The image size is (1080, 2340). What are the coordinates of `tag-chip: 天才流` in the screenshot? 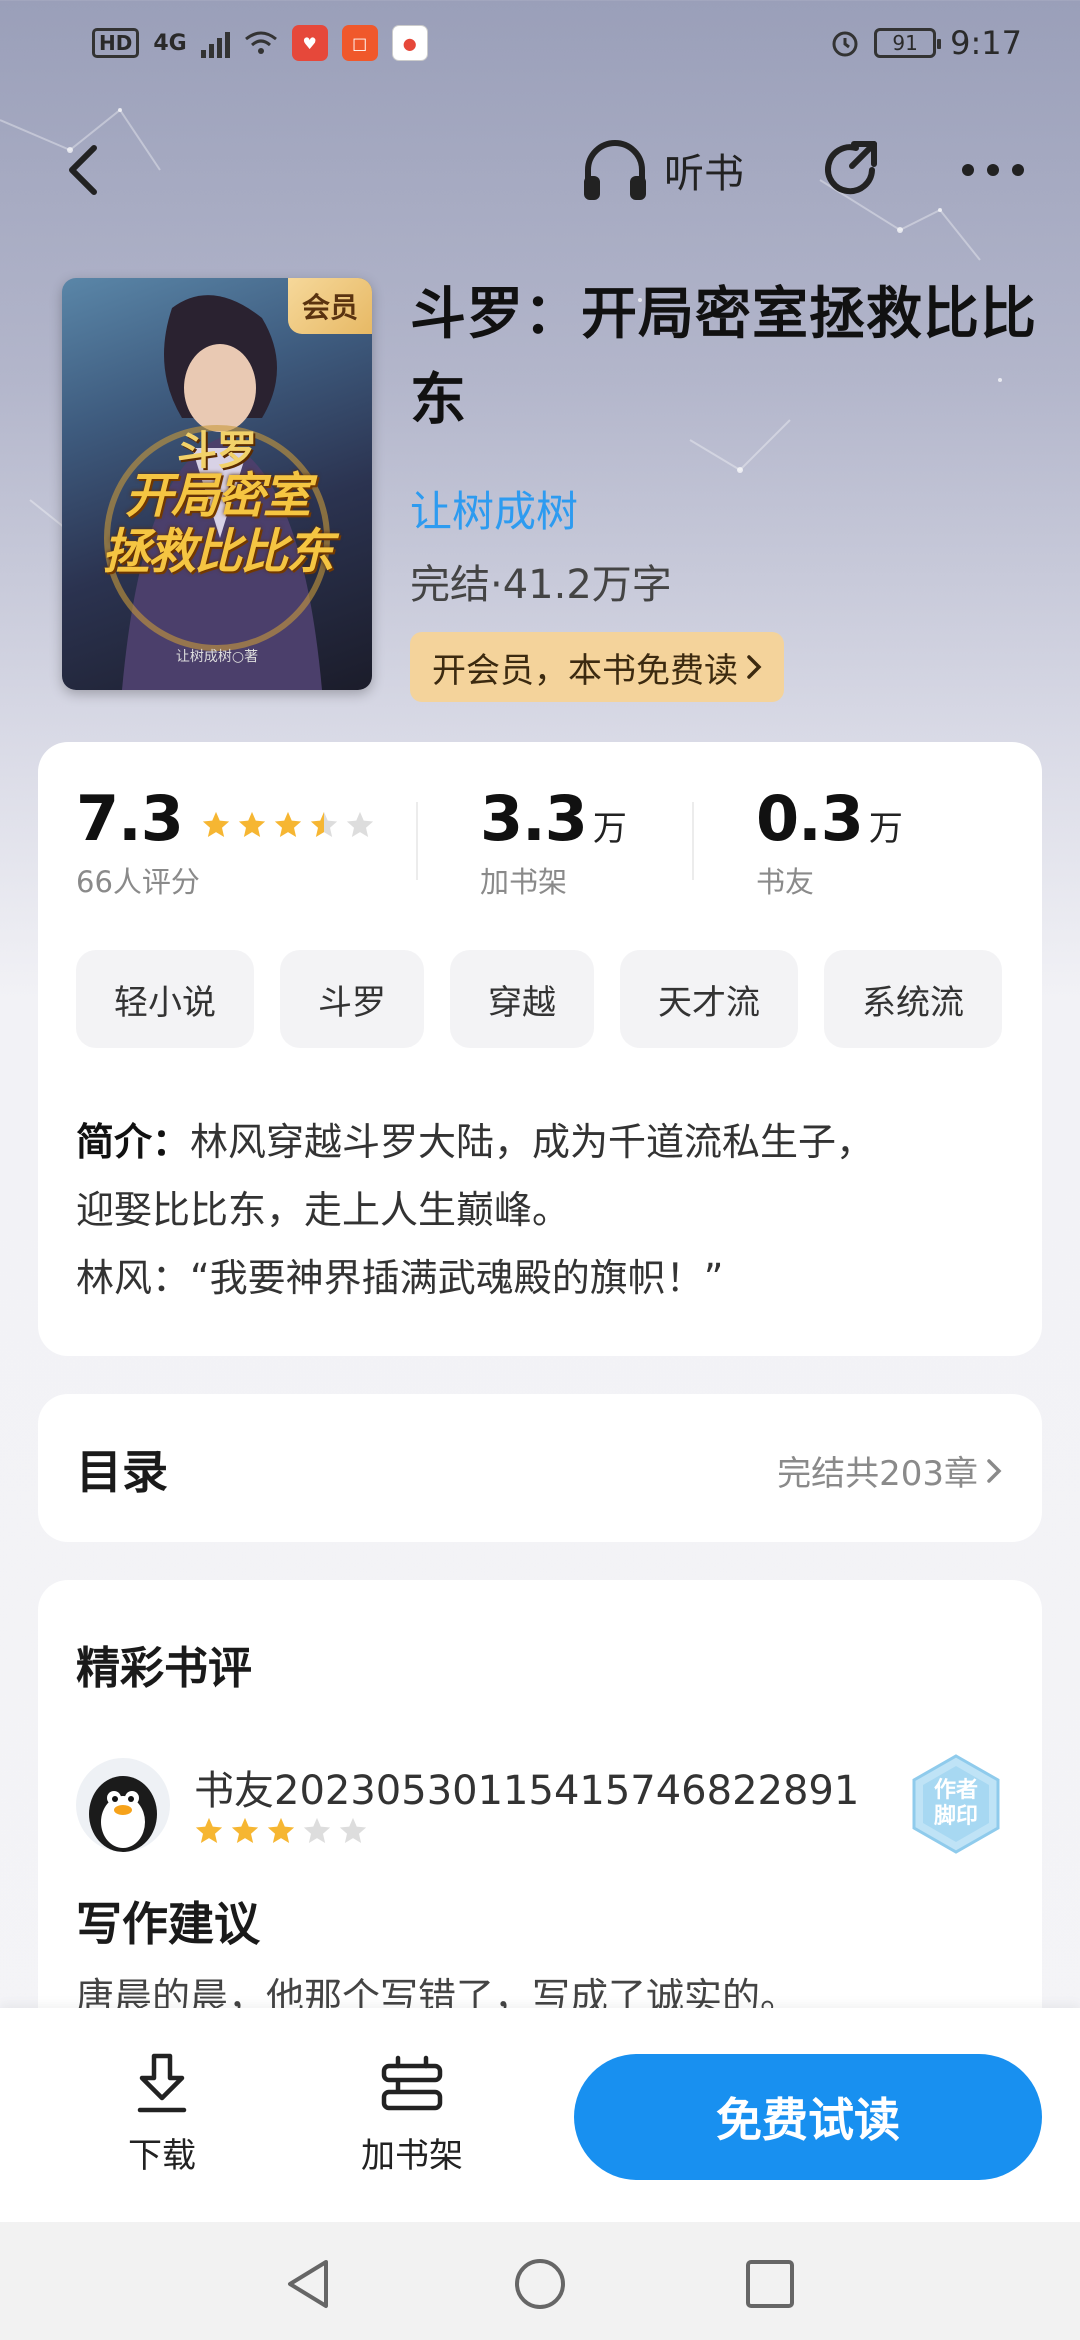 It's located at (709, 999).